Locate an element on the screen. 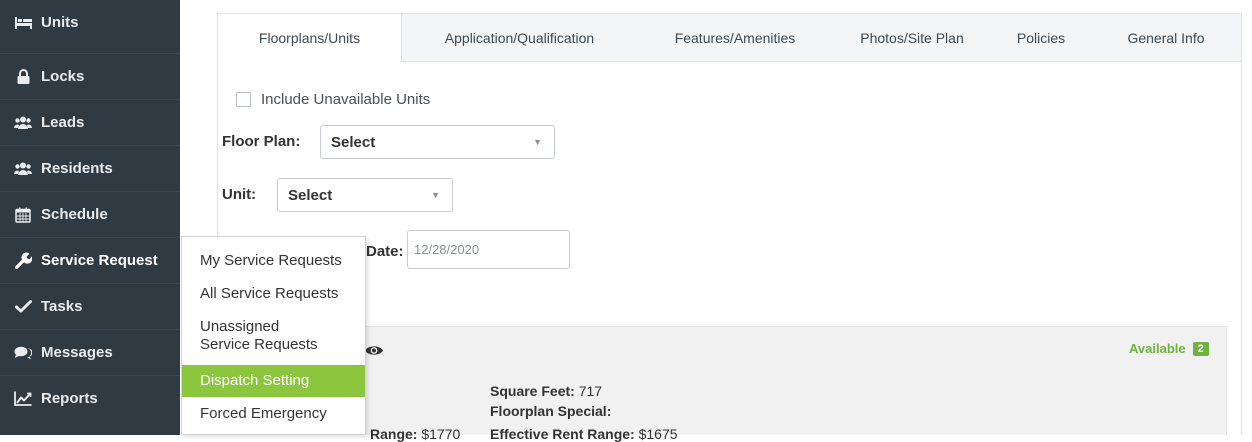  menu-item-label-line2: Service Requests is located at coordinates (259, 344).